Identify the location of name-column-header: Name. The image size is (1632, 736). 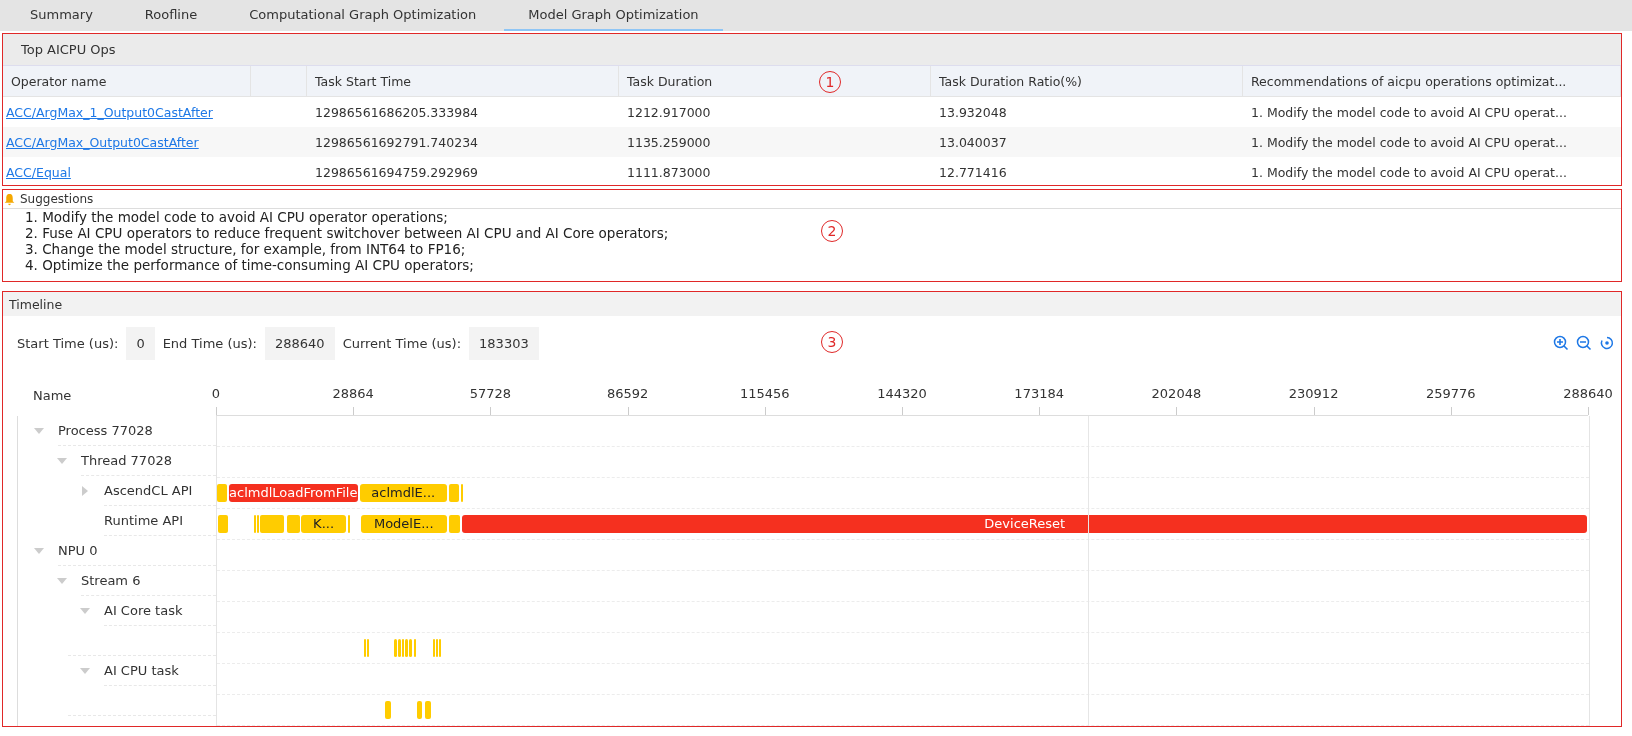
(52, 395).